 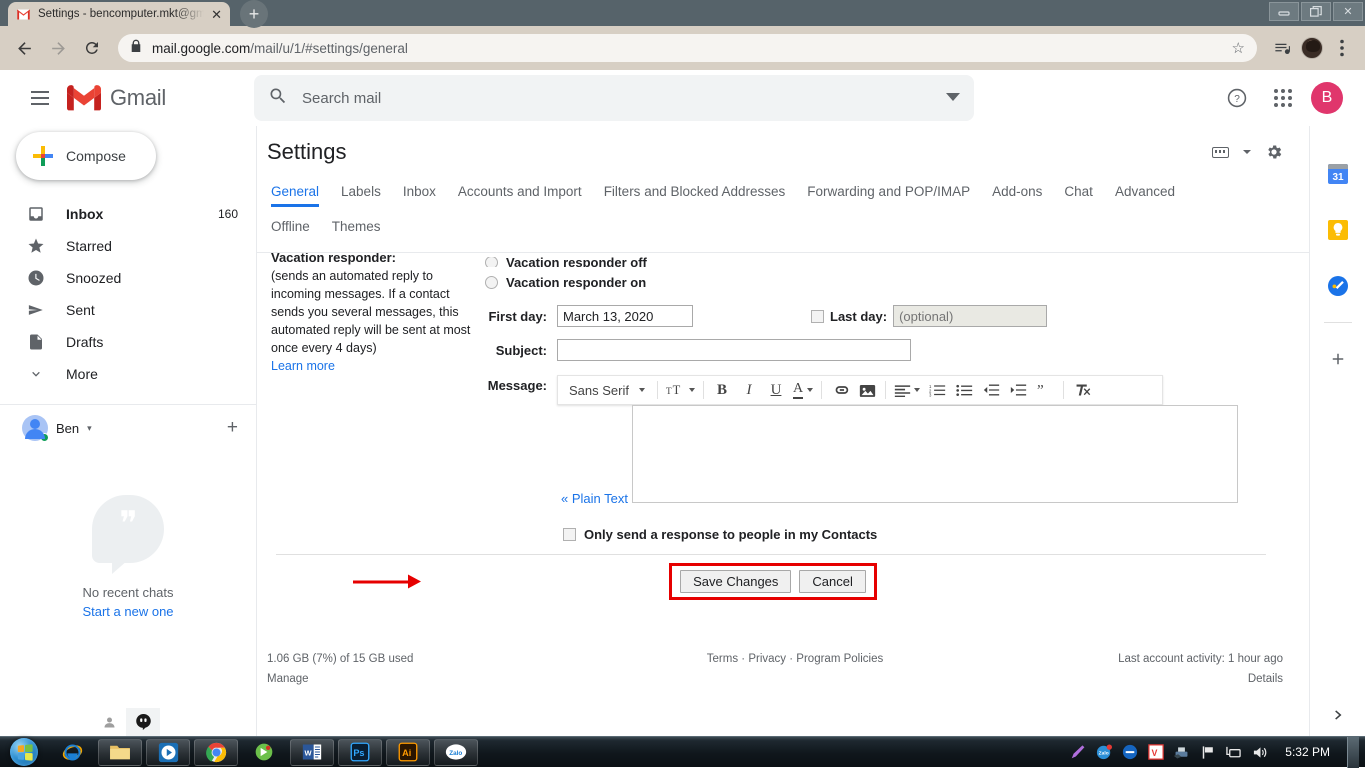 What do you see at coordinates (128, 611) in the screenshot?
I see `start-new-chat-link: Start a new one` at bounding box center [128, 611].